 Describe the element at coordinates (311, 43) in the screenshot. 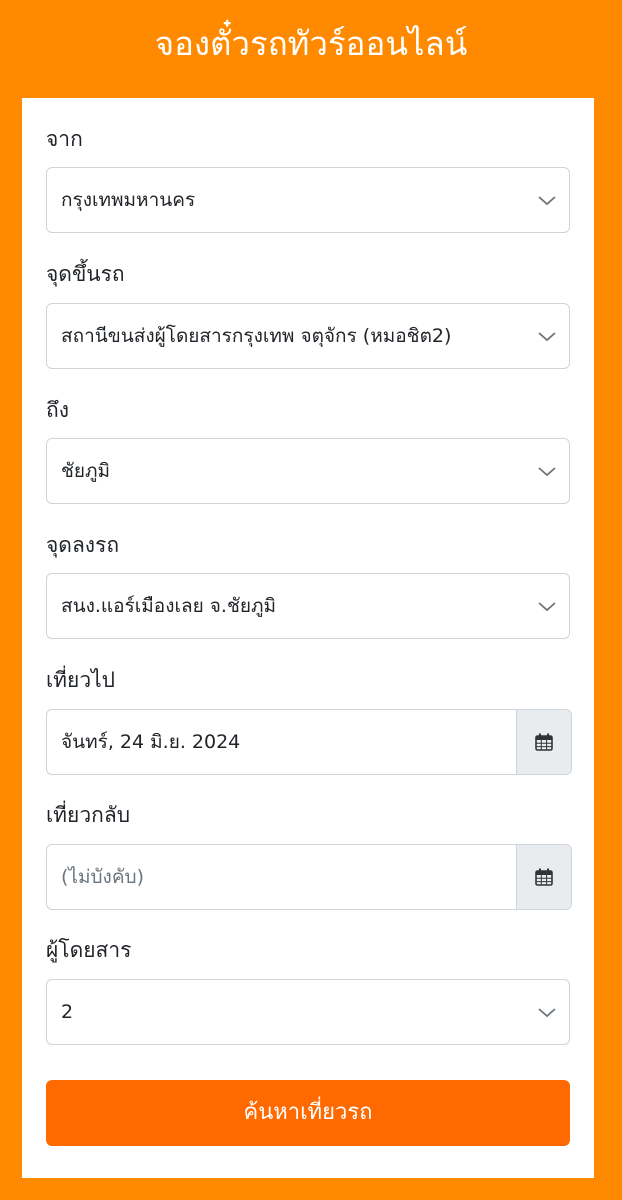

I see `page-title: จองตั๋วรถทัวร์ออนไลน์` at that location.